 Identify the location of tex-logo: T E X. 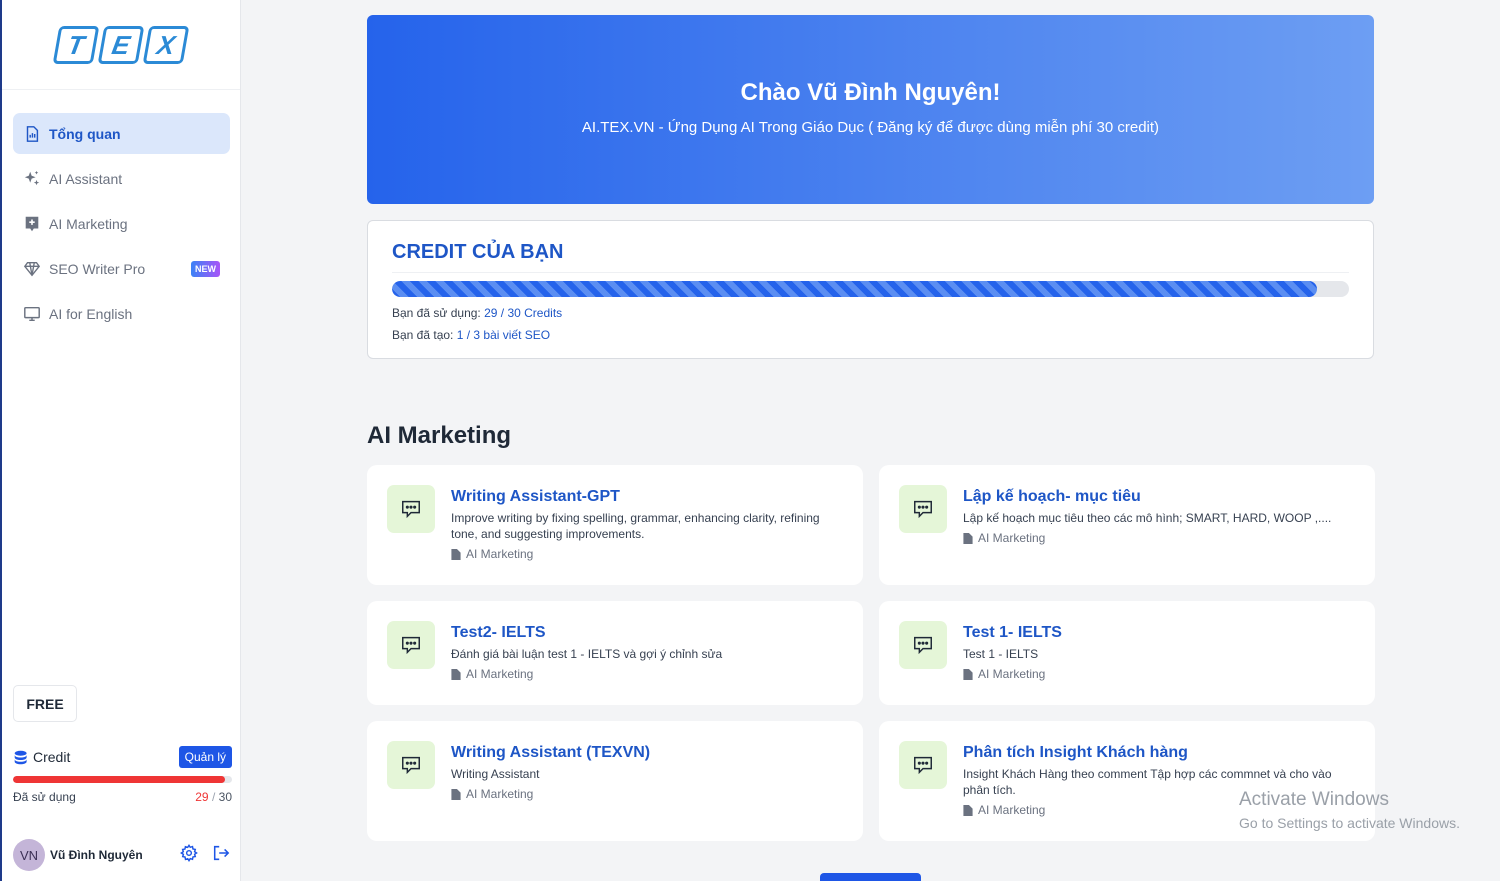
(121, 44).